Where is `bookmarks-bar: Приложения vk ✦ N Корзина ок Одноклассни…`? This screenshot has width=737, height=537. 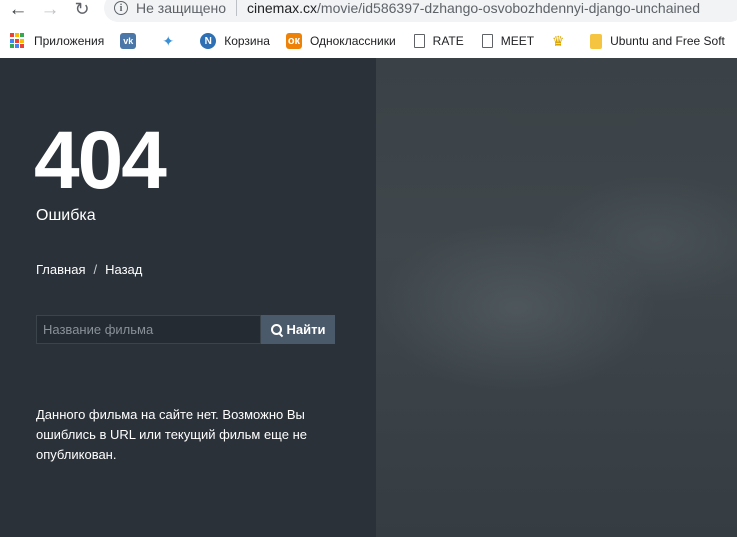
bookmarks-bar: Приложения vk ✦ N Корзина ок Одноклассни… is located at coordinates (368, 41).